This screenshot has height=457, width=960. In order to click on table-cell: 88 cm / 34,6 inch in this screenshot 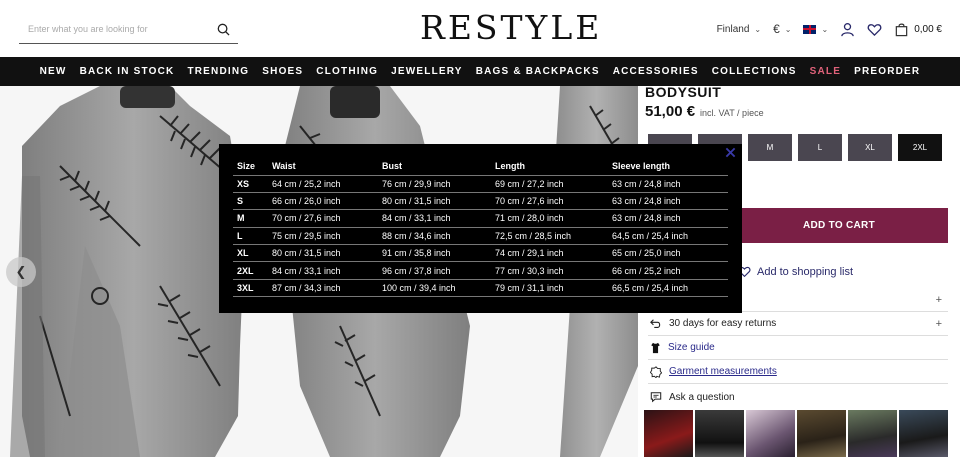, I will do `click(434, 236)`.